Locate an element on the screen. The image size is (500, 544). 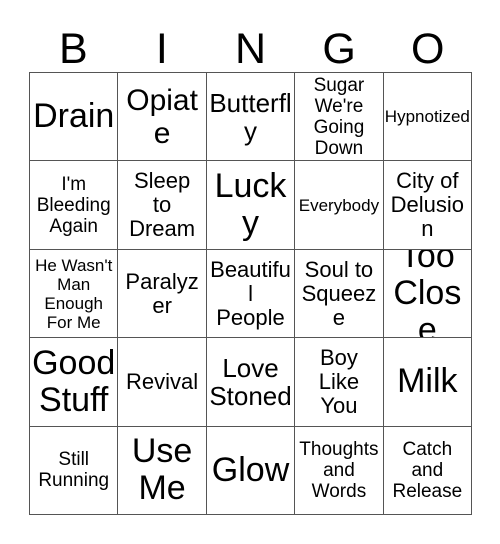
bingo-cell: Lucky is located at coordinates (251, 205).